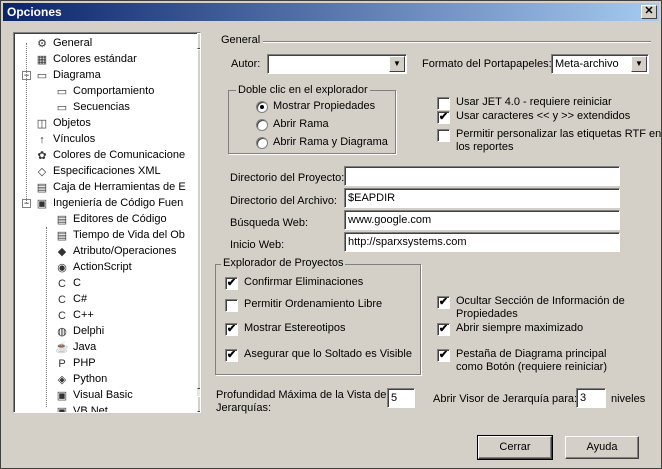 This screenshot has height=469, width=662. I want to click on tree-item: ▣ VB.Net, so click(81, 408).